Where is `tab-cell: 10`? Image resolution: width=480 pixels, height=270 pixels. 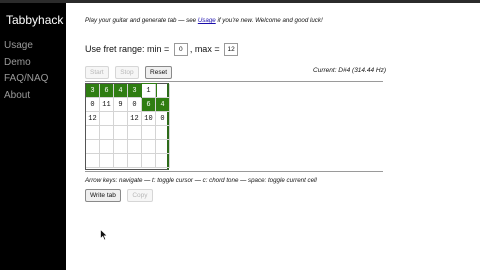
tab-cell: 10 is located at coordinates (149, 119).